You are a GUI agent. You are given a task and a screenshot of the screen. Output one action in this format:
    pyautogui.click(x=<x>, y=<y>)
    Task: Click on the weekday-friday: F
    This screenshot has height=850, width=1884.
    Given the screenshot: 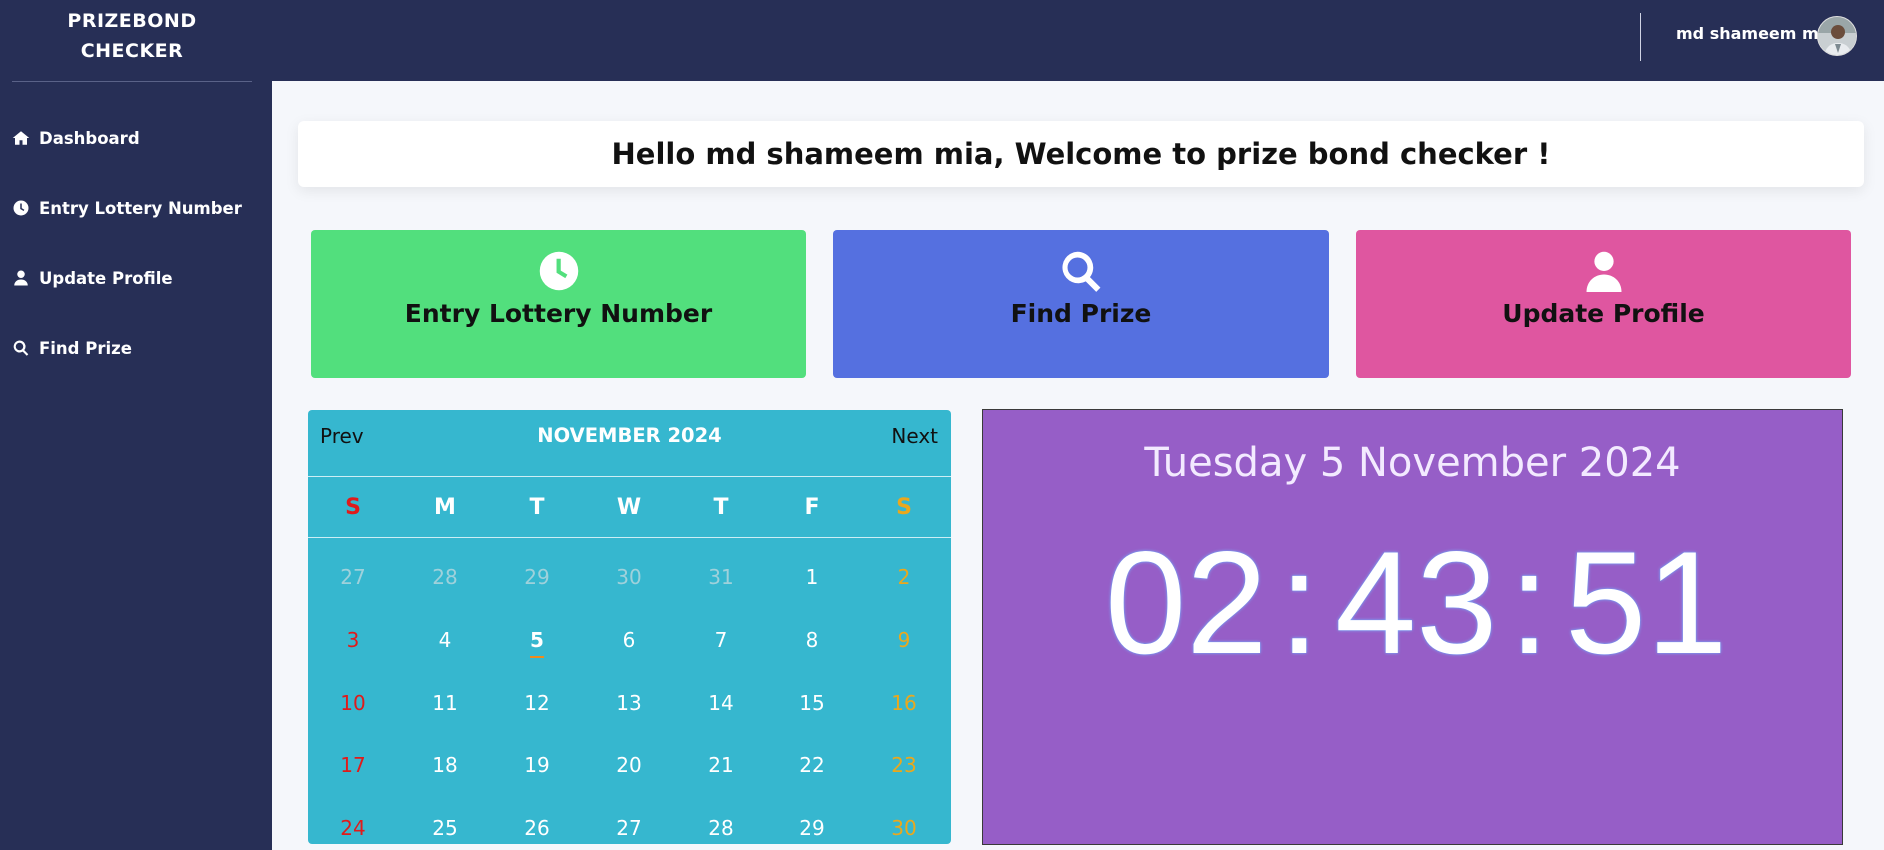 What is the action you would take?
    pyautogui.click(x=812, y=507)
    